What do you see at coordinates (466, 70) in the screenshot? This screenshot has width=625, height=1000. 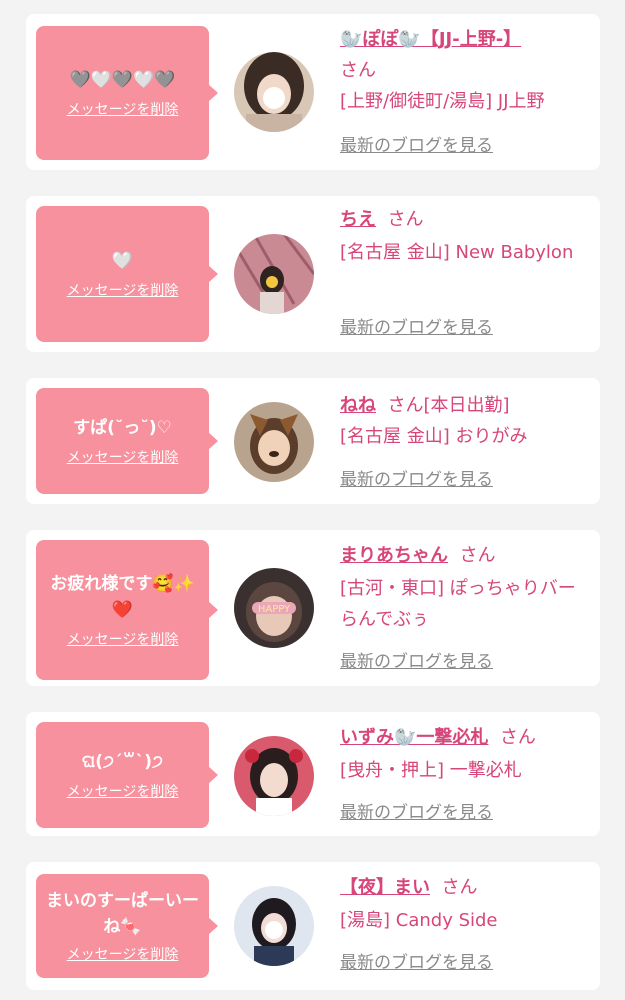 I see `card-info: 🦭ぽぽ🦭【JJ-上野-】 さん [上野/御徒町/湯島] JJ上野` at bounding box center [466, 70].